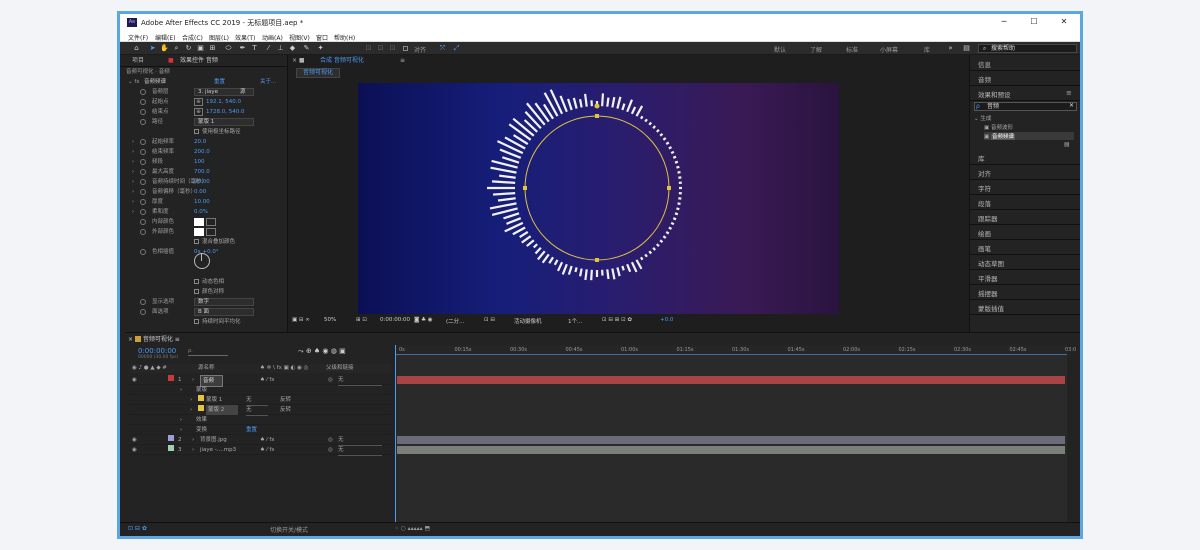 The height and width of the screenshot is (550, 1200). What do you see at coordinates (134, 440) in the screenshot?
I see `visibility-eye-icon: ◉` at bounding box center [134, 440].